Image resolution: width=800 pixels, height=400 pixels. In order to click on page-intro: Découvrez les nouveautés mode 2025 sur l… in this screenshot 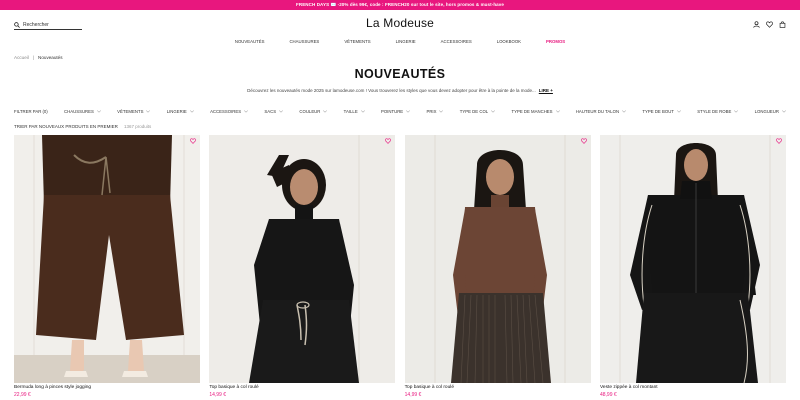, I will do `click(400, 90)`.